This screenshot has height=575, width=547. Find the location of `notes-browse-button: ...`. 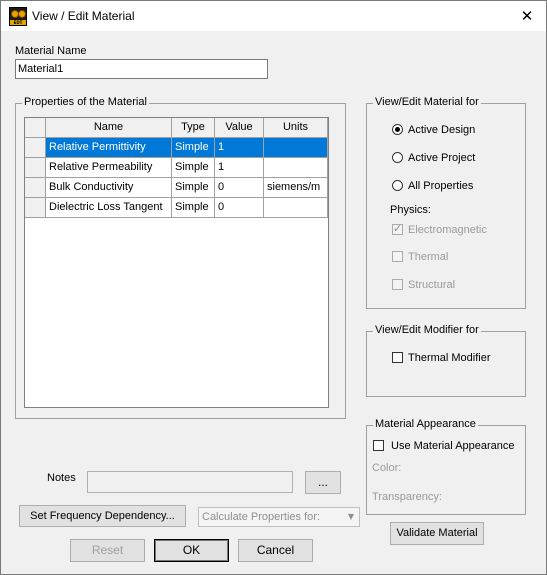

notes-browse-button: ... is located at coordinates (323, 482).